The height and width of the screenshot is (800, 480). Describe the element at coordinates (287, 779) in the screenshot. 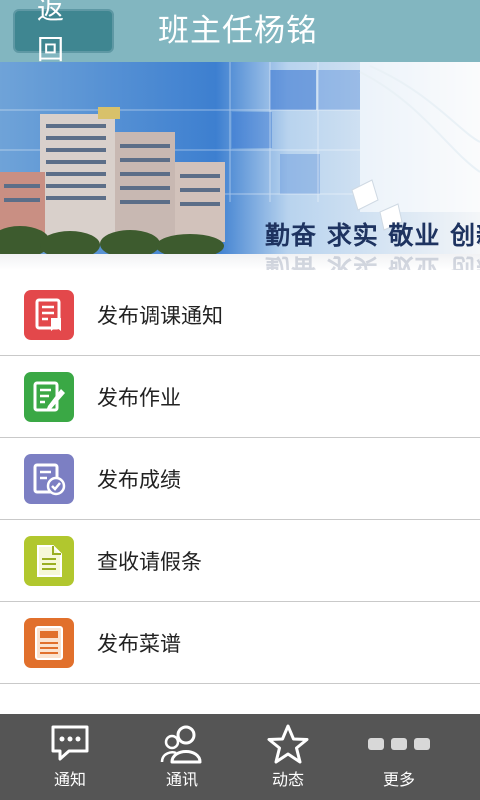

I see `tab-label: 动态` at that location.